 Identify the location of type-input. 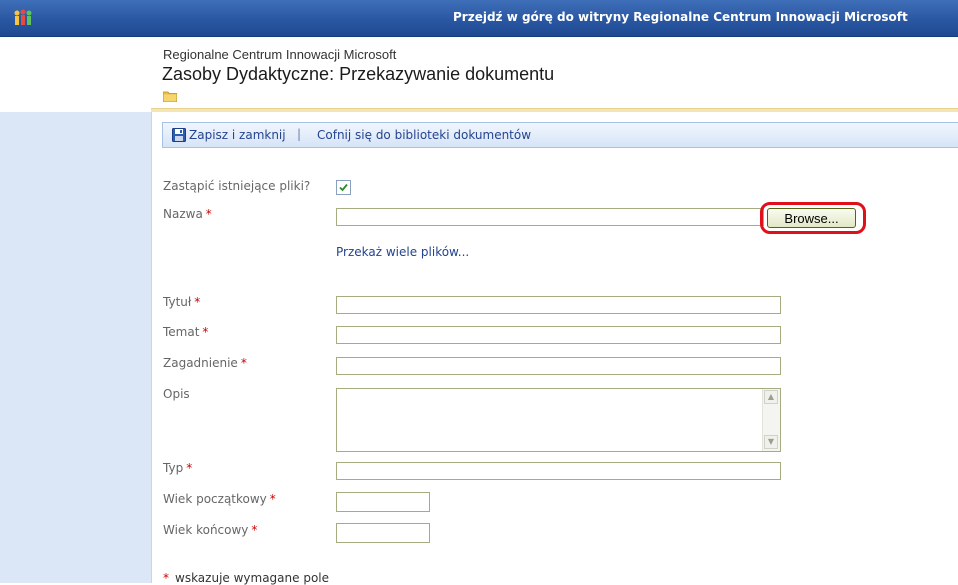
(558, 474).